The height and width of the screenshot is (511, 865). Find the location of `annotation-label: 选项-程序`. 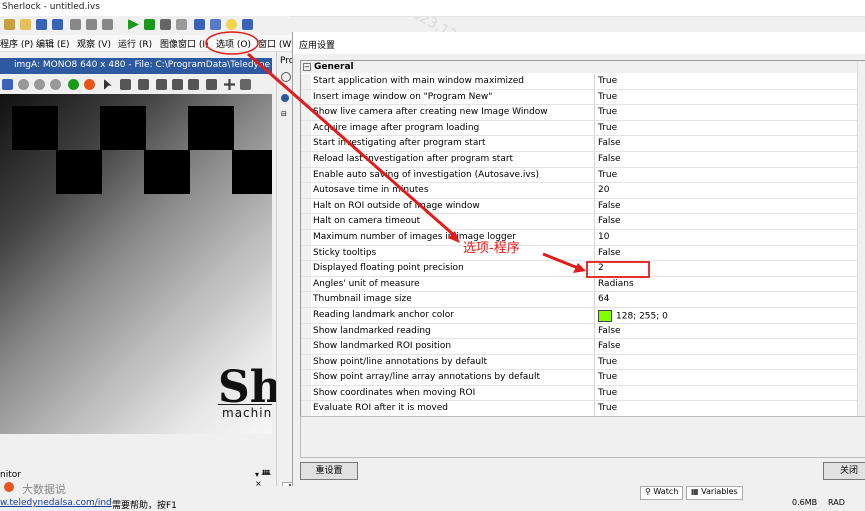

annotation-label: 选项-程序 is located at coordinates (491, 248).